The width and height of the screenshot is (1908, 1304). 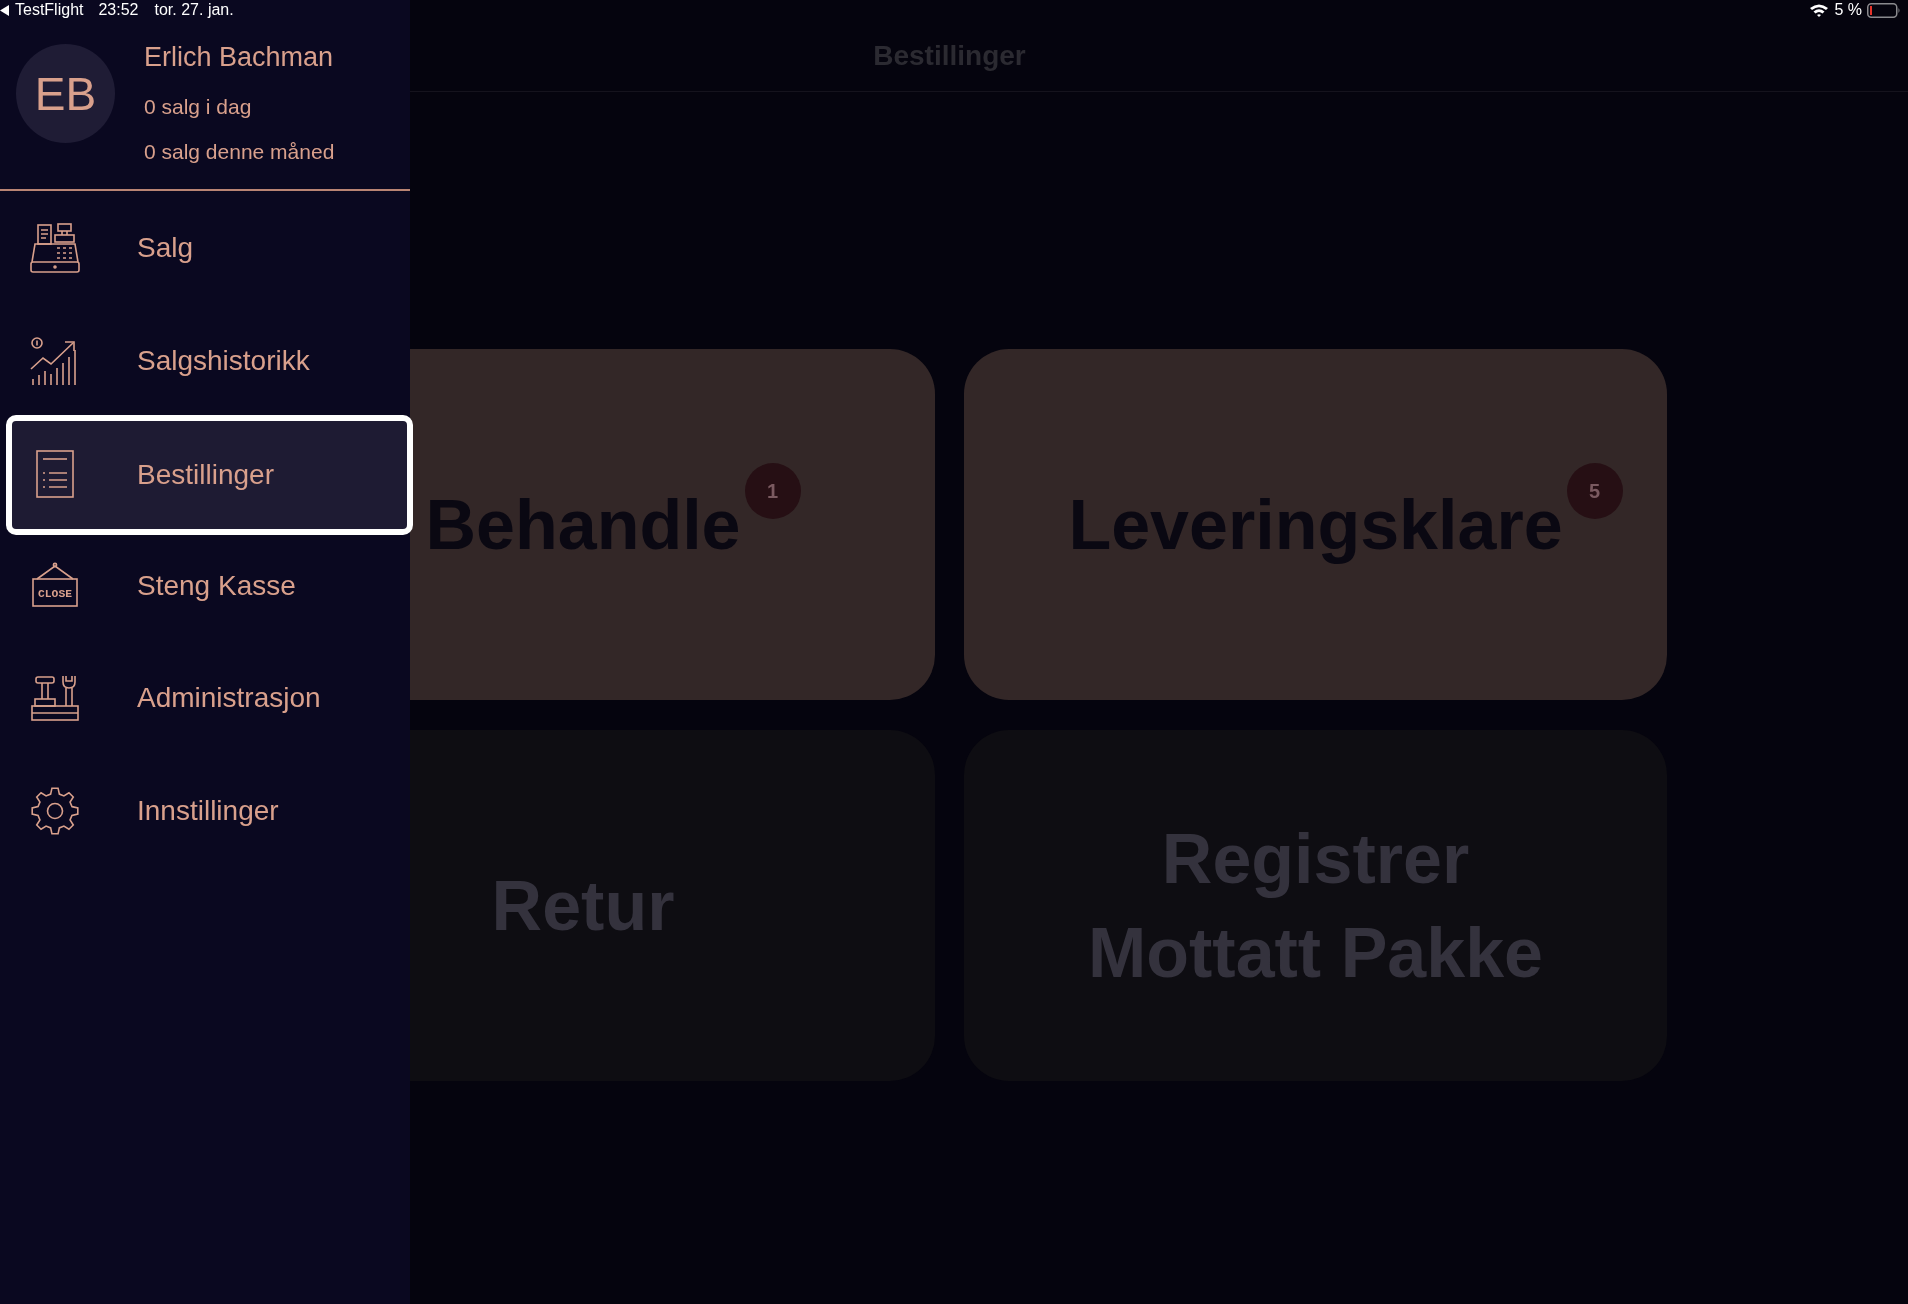 What do you see at coordinates (209, 475) in the screenshot?
I see `menu-item: Bestillinger` at bounding box center [209, 475].